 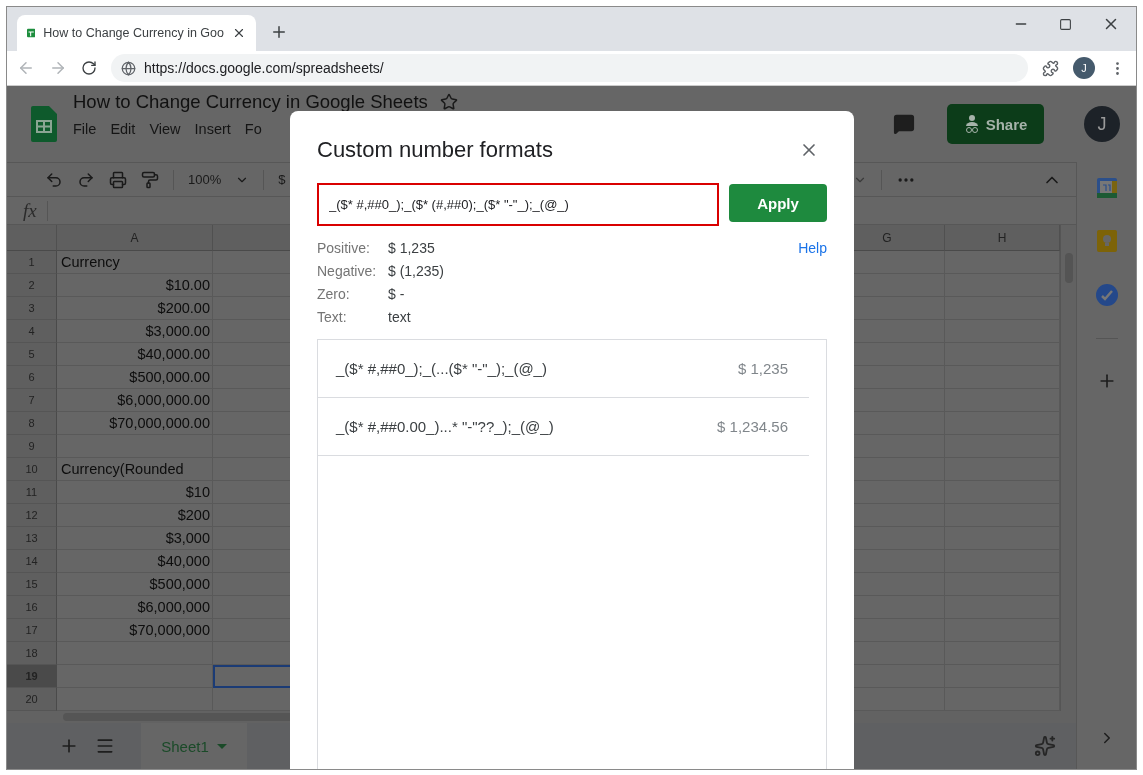 I want to click on apply-button: Apply, so click(x=778, y=203).